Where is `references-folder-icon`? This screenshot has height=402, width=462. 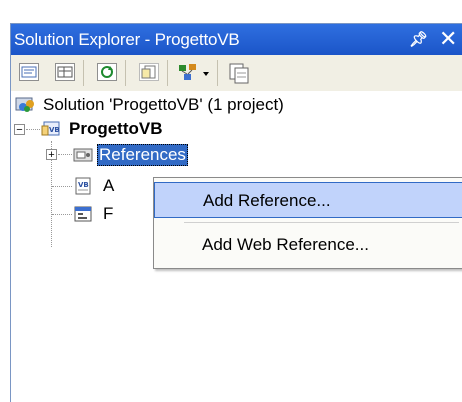
references-folder-icon is located at coordinates (83, 154).